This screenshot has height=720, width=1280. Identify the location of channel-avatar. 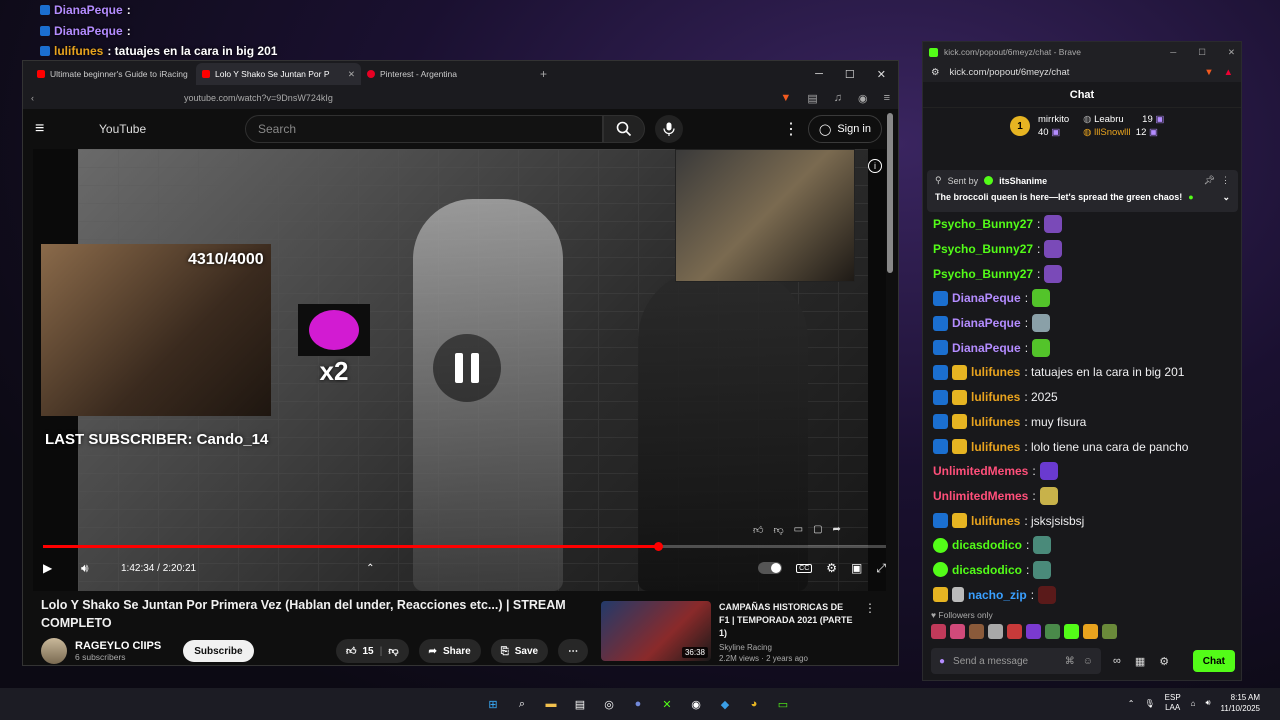
(54, 651).